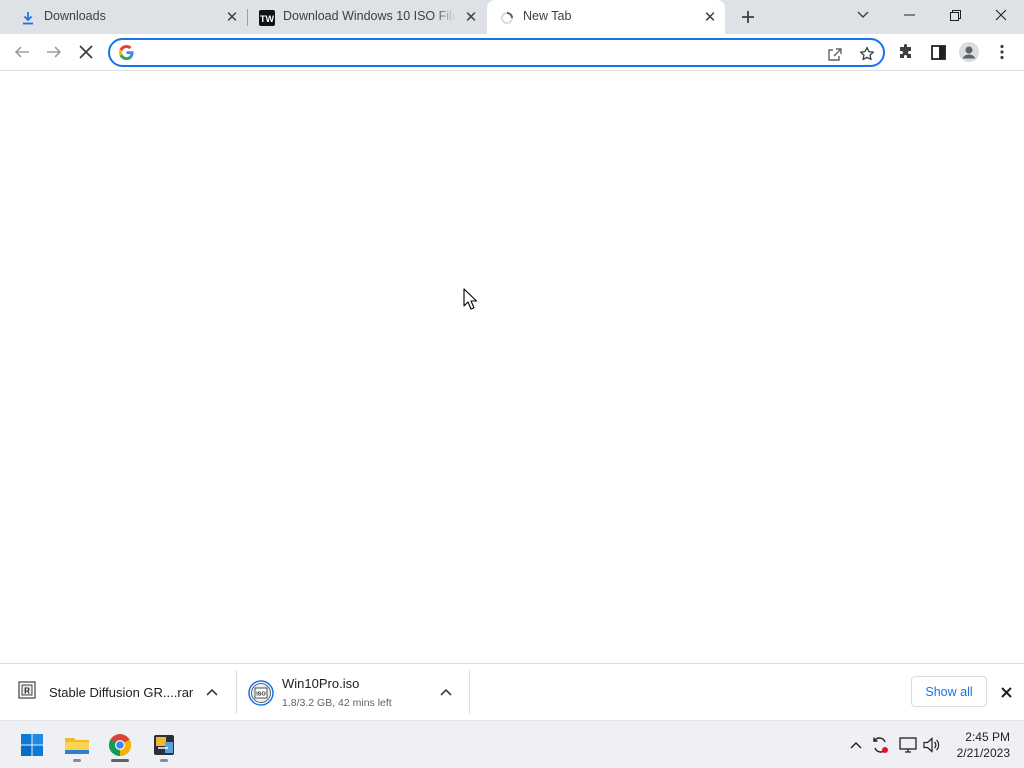 This screenshot has width=1024, height=768. Describe the element at coordinates (1001, 15) in the screenshot. I see `close-window-icon` at that location.